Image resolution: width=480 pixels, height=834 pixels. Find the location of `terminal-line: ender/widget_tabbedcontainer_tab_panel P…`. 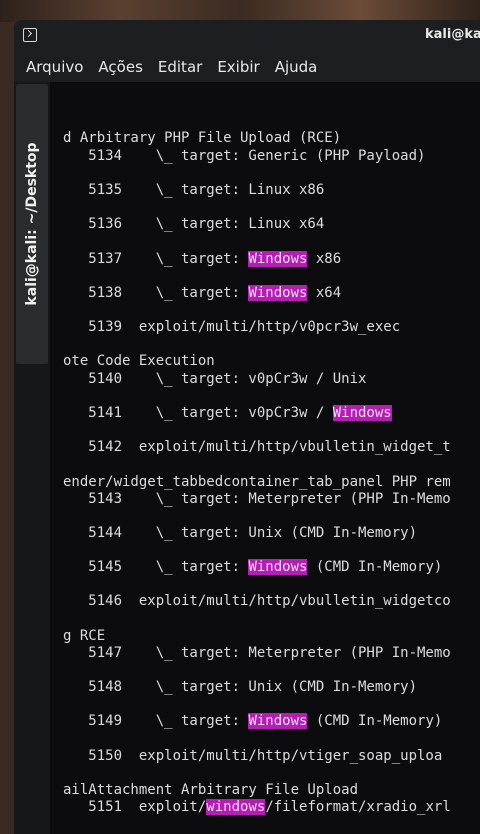

terminal-line: ender/widget_tabbedcontainer_tab_panel P… is located at coordinates (257, 482).